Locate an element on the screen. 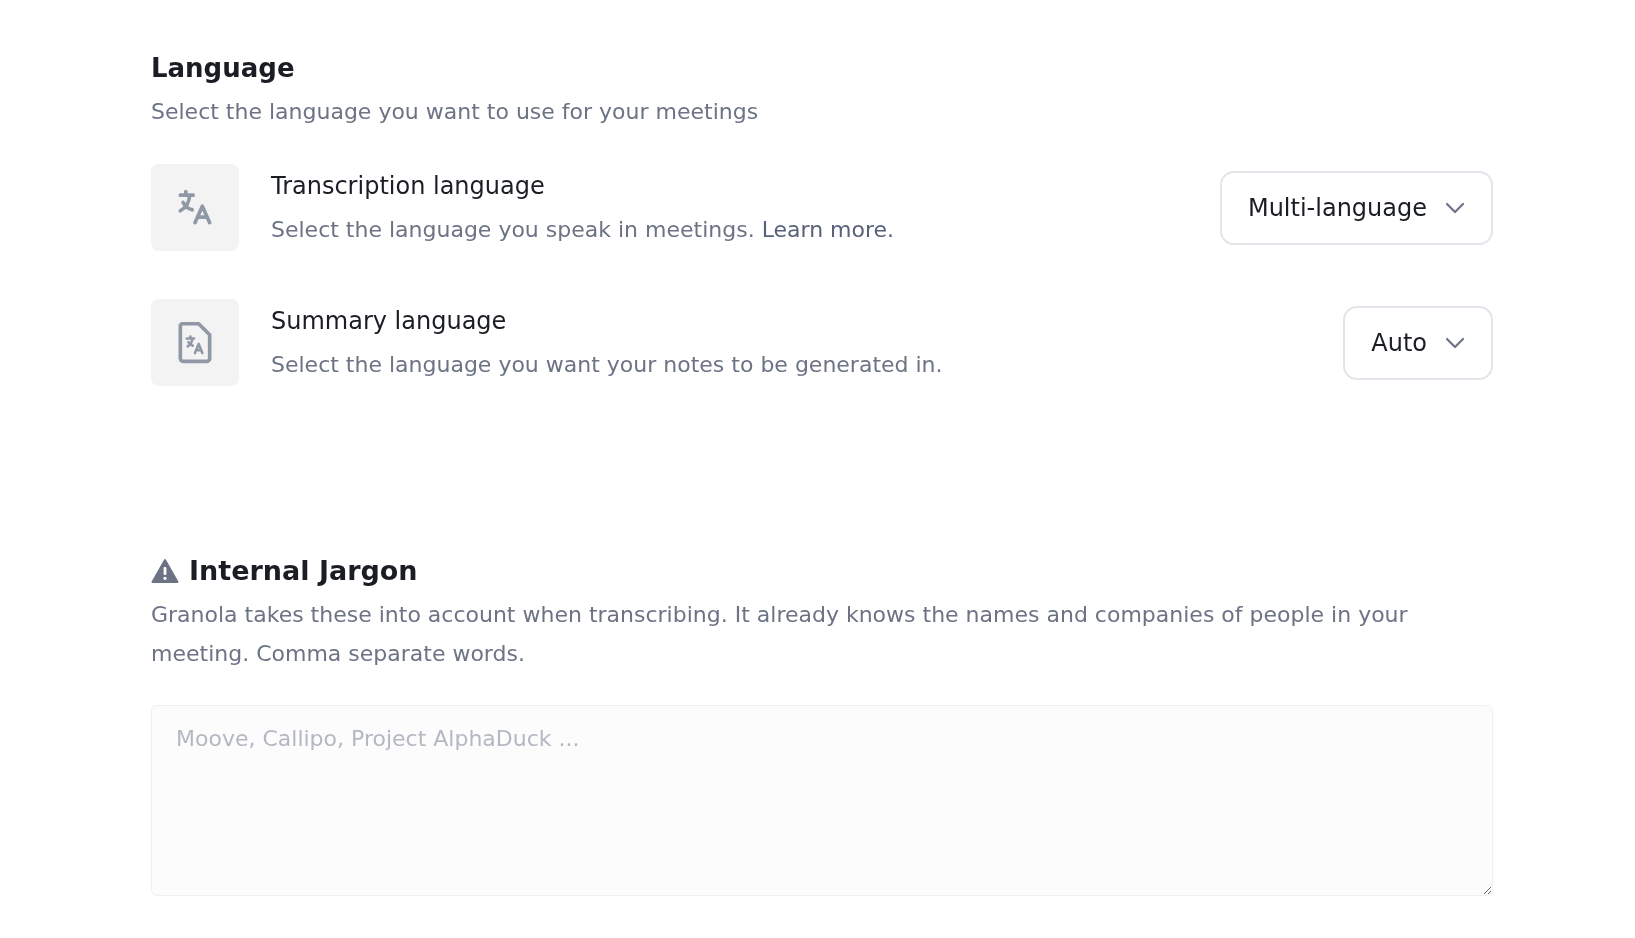  setting-title: Summary language is located at coordinates (389, 321).